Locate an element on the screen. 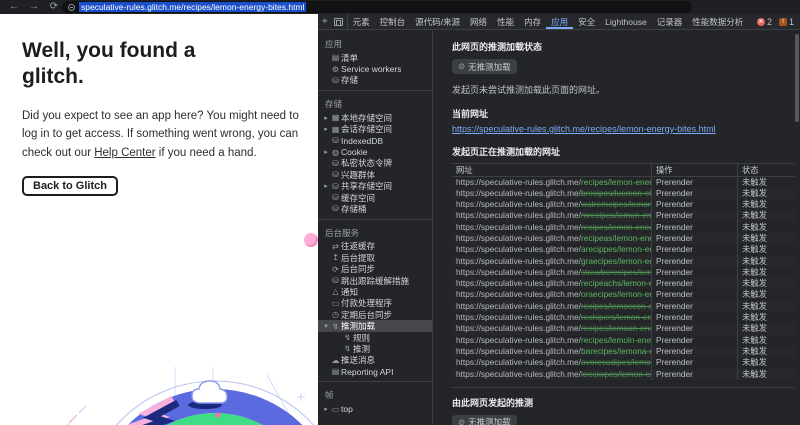  sidebar-item-推测加载: ▾ ↯ 推测加载 is located at coordinates (375, 326).